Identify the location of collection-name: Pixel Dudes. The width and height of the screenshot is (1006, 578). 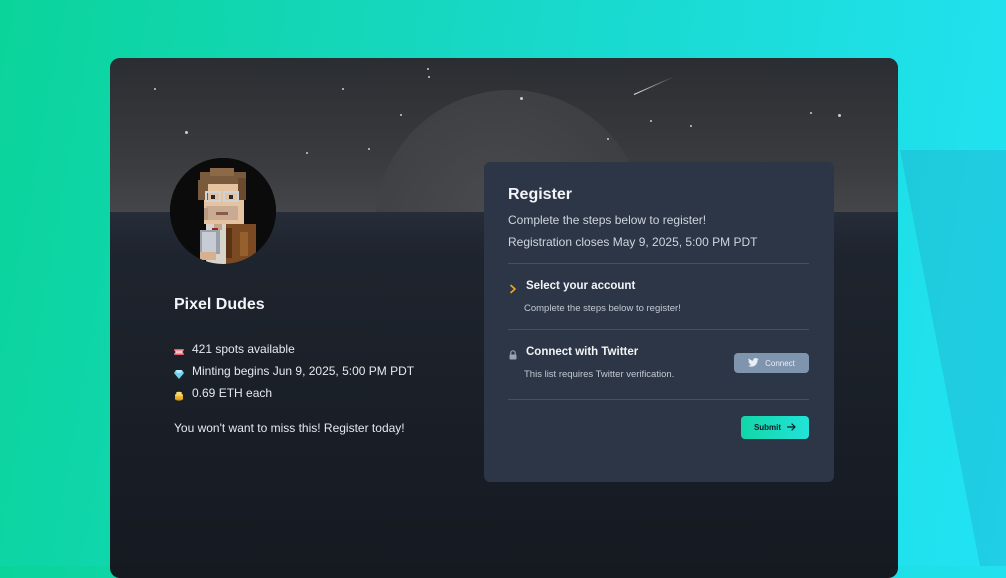
(219, 304).